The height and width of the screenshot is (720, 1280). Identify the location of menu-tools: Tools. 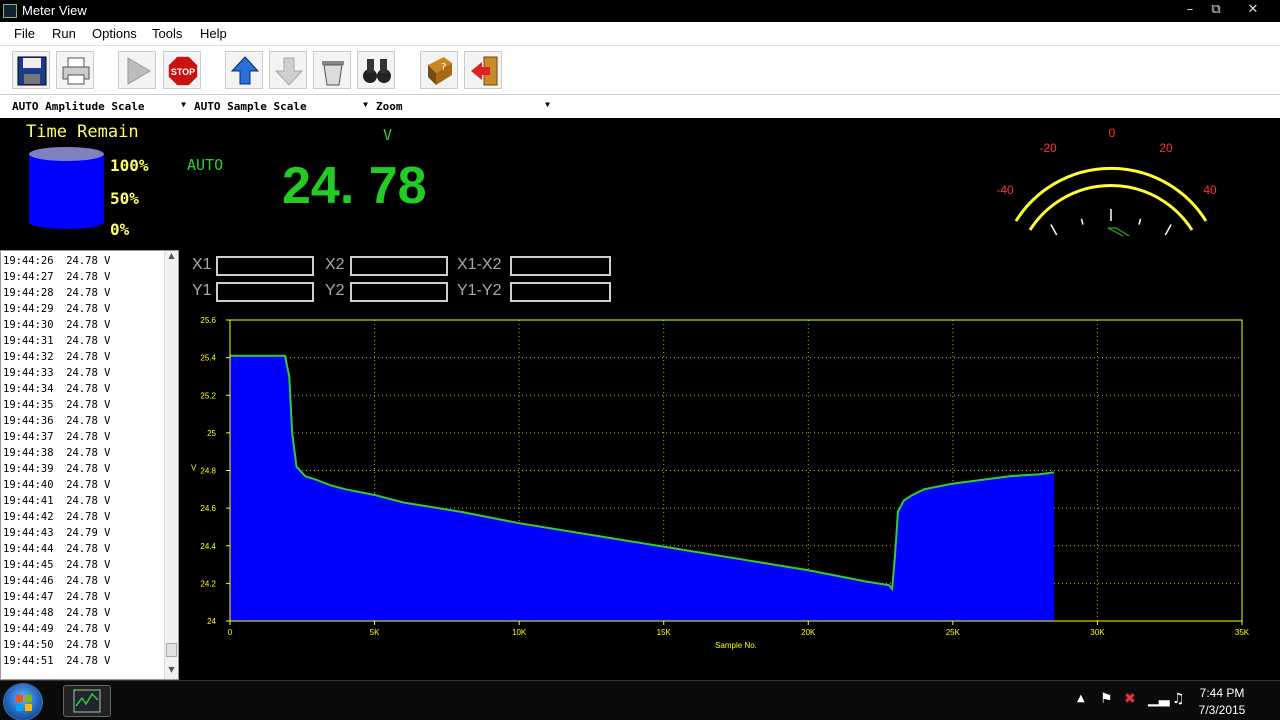
(167, 33).